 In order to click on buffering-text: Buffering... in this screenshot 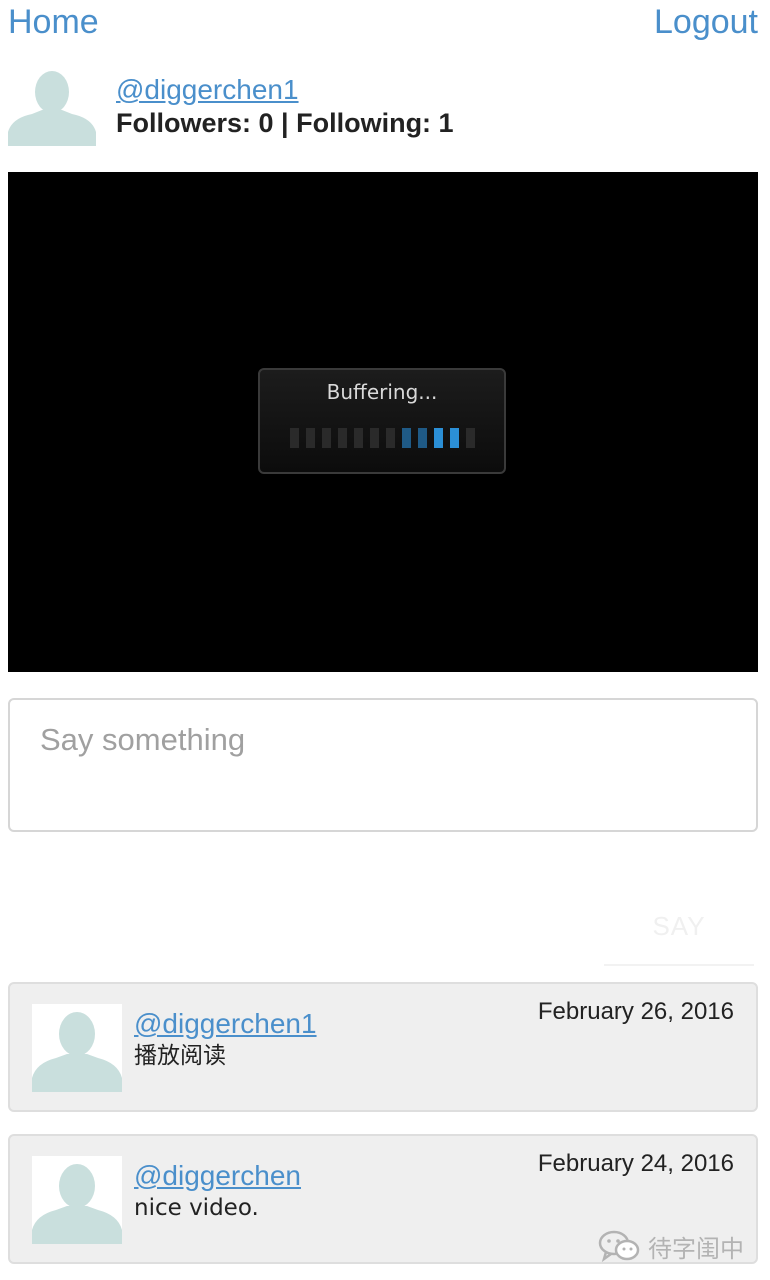, I will do `click(382, 392)`.